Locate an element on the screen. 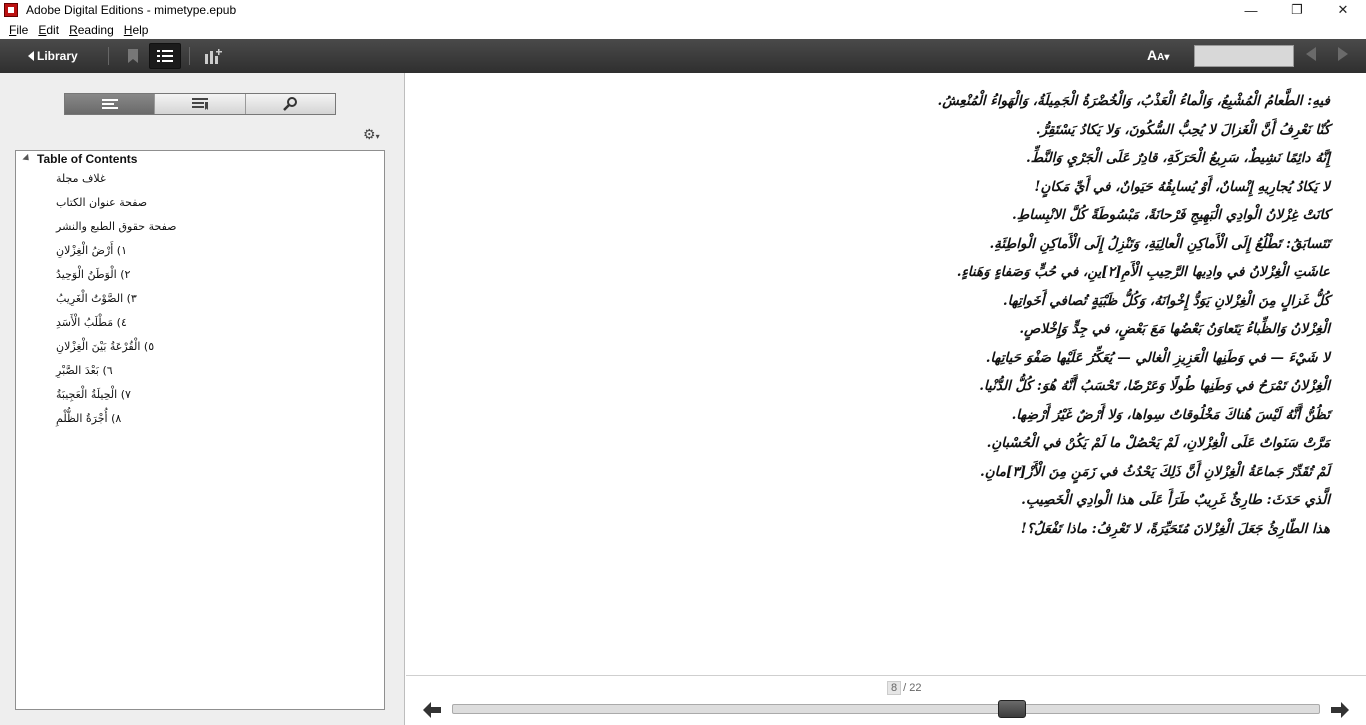 This screenshot has width=1366, height=725. toc-item: ٣) الصَّوْتُ الْغَرِيبُ is located at coordinates (116, 299).